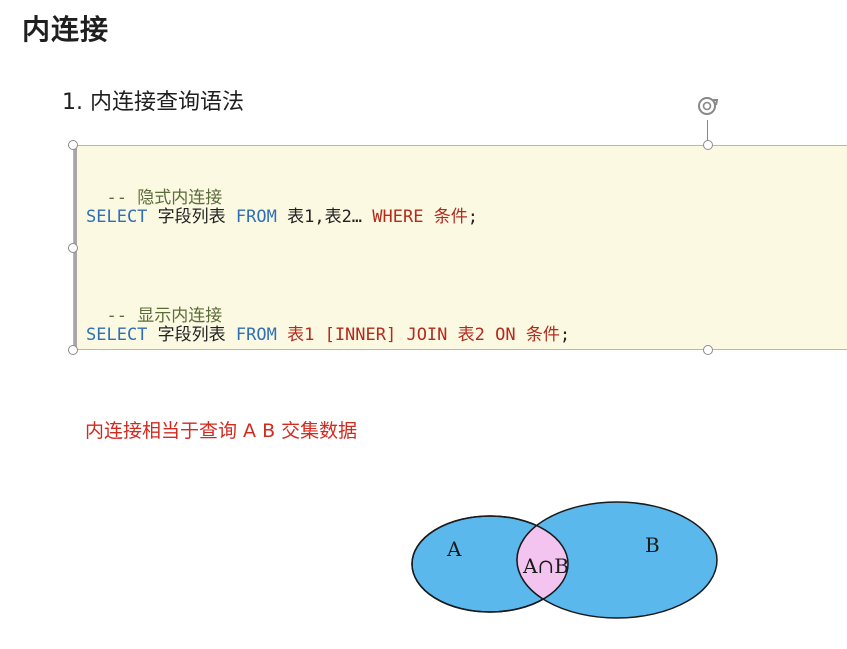 The width and height of the screenshot is (847, 649). Describe the element at coordinates (300, 335) in the screenshot. I see `code-table-1: 表1` at that location.